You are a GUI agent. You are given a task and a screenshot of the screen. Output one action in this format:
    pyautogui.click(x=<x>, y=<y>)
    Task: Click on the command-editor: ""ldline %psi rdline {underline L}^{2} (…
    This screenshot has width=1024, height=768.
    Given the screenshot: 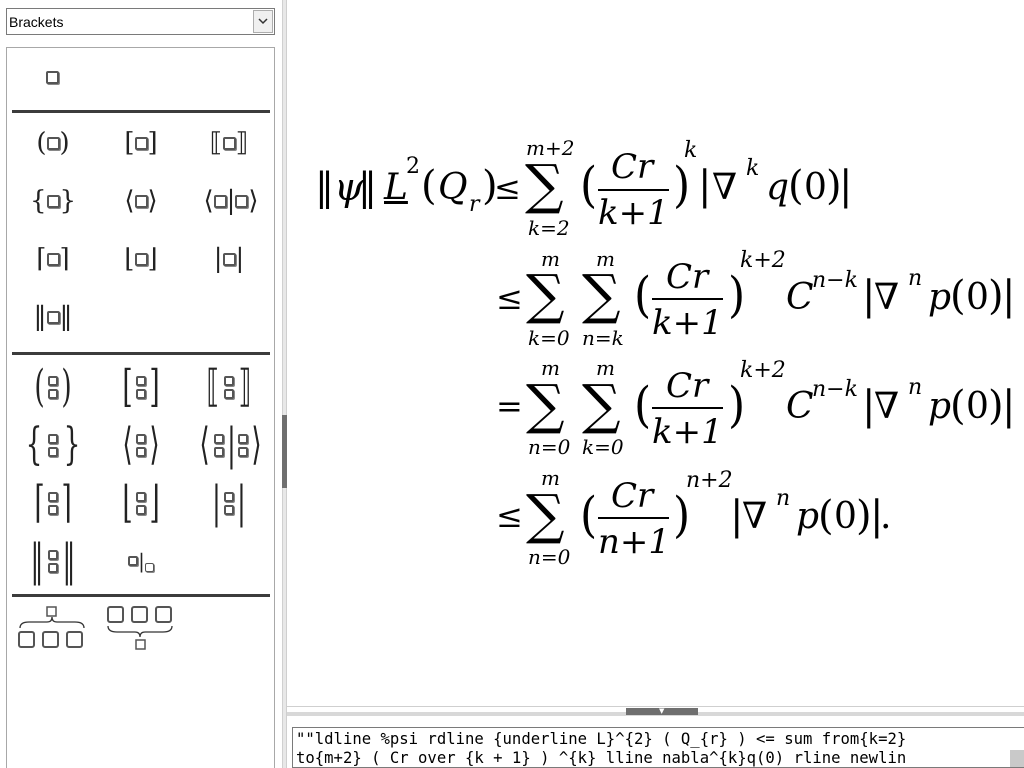 What is the action you would take?
    pyautogui.click(x=658, y=747)
    